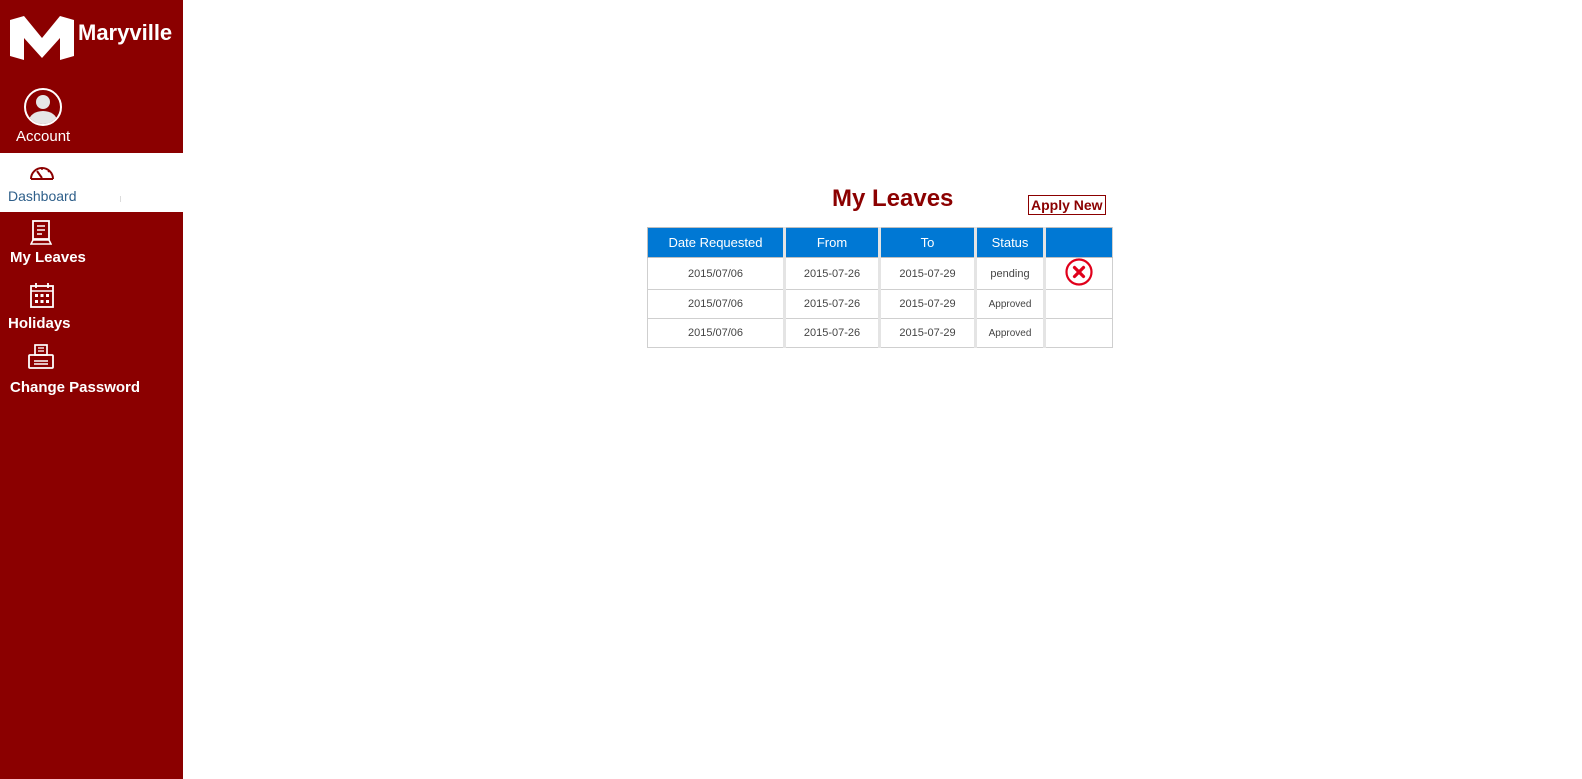 This screenshot has width=1582, height=779. I want to click on column-header-date-requested: Date Requested, so click(716, 242).